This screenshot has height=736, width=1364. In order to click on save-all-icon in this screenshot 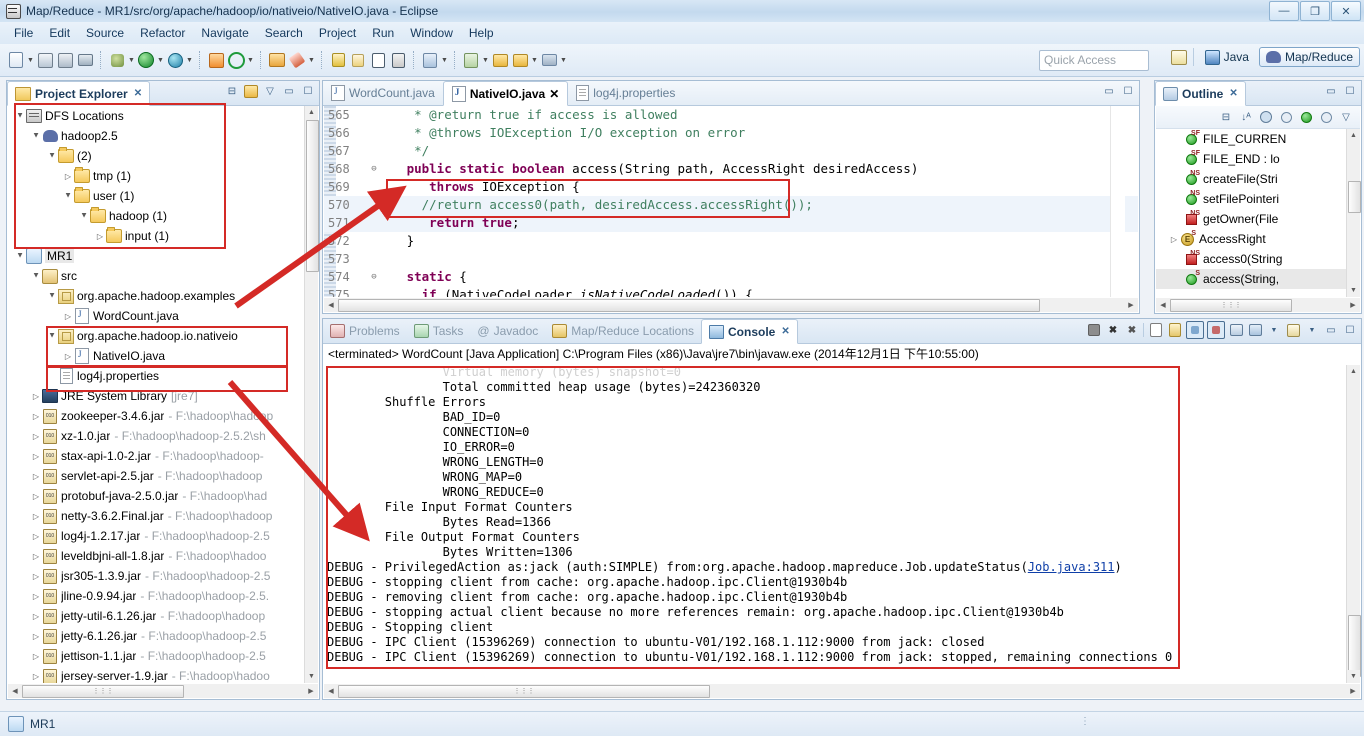, I will do `click(65, 60)`.